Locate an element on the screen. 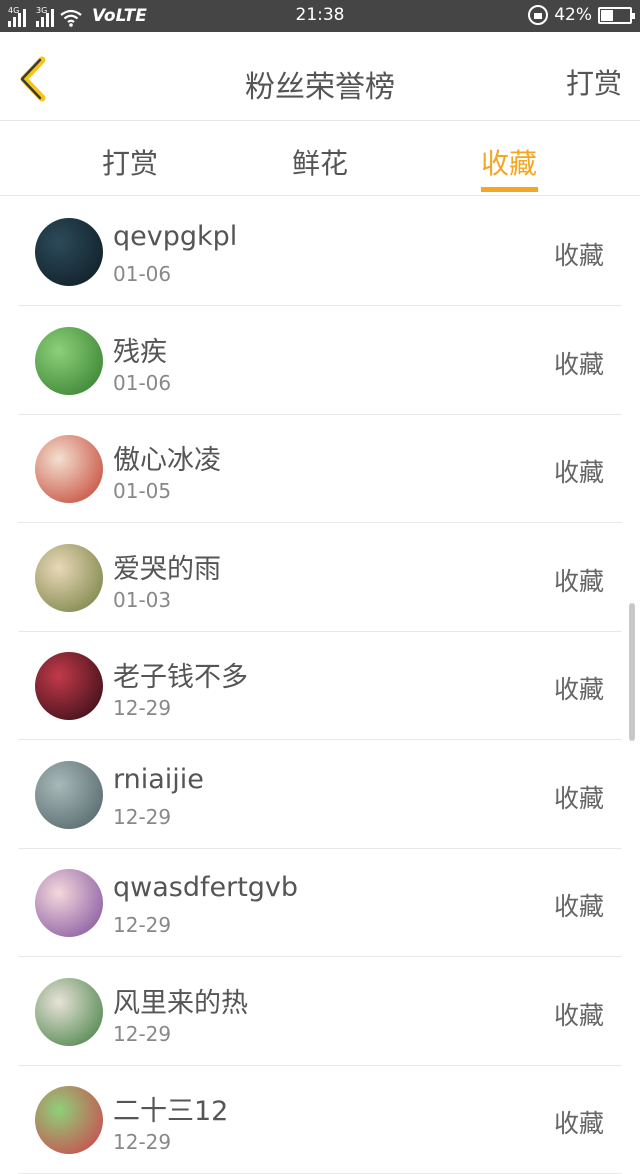 This screenshot has width=640, height=1174. list-item: 残疾 01-06 收藏 is located at coordinates (320, 361).